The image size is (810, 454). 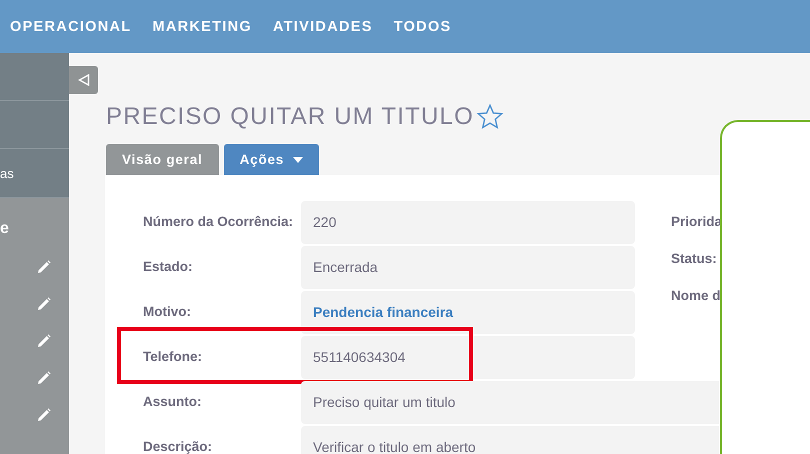 I want to click on nav-link: MARKETING, so click(x=202, y=26).